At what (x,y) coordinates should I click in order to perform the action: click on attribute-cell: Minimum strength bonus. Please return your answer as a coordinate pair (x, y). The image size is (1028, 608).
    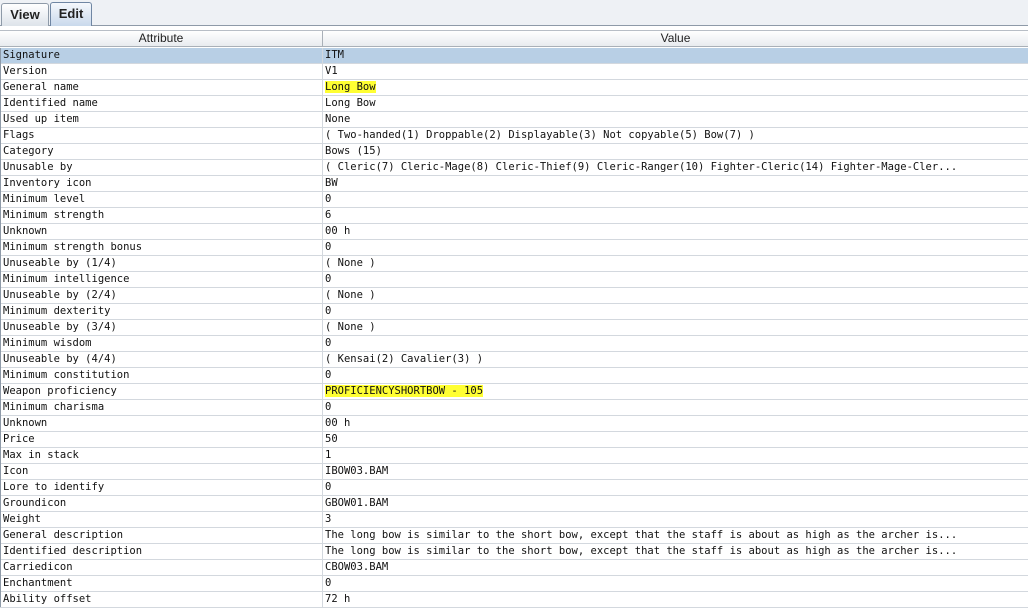
    Looking at the image, I should click on (161, 247).